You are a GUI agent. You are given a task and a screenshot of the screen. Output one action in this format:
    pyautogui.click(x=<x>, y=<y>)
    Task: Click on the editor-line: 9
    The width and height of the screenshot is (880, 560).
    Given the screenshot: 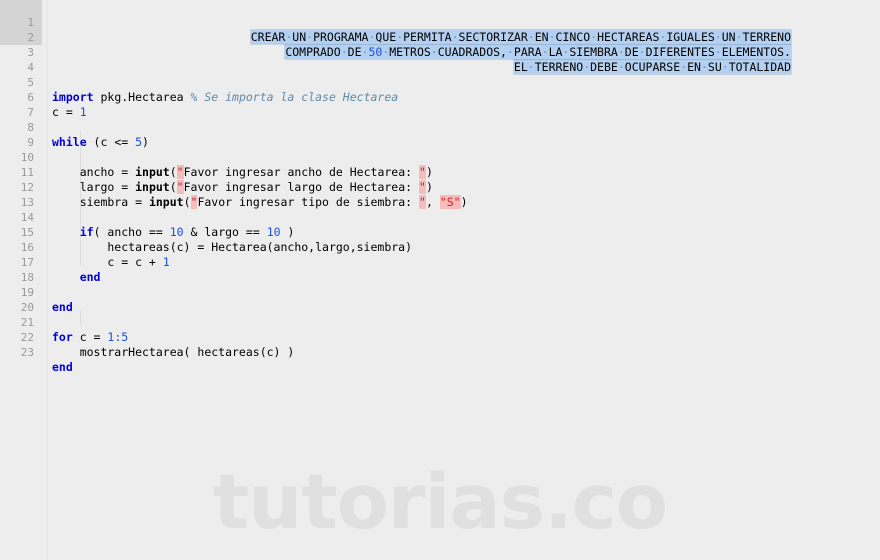 What is the action you would take?
    pyautogui.click(x=440, y=134)
    